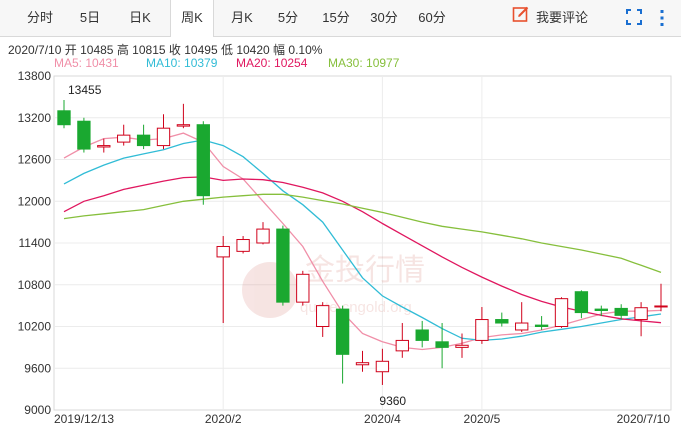  Describe the element at coordinates (85, 90) in the screenshot. I see `high-annotation: 13455` at that location.